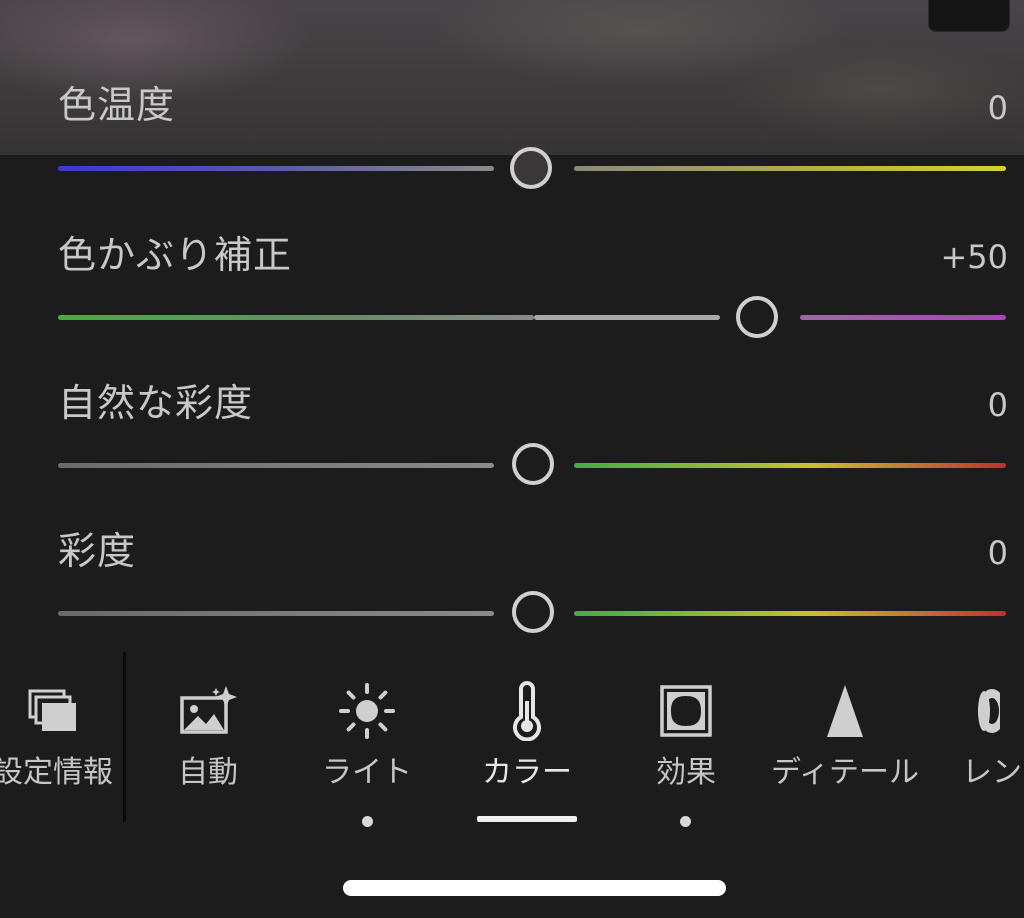 The width and height of the screenshot is (1024, 918). What do you see at coordinates (117, 105) in the screenshot?
I see `temperature-label: 色温度` at bounding box center [117, 105].